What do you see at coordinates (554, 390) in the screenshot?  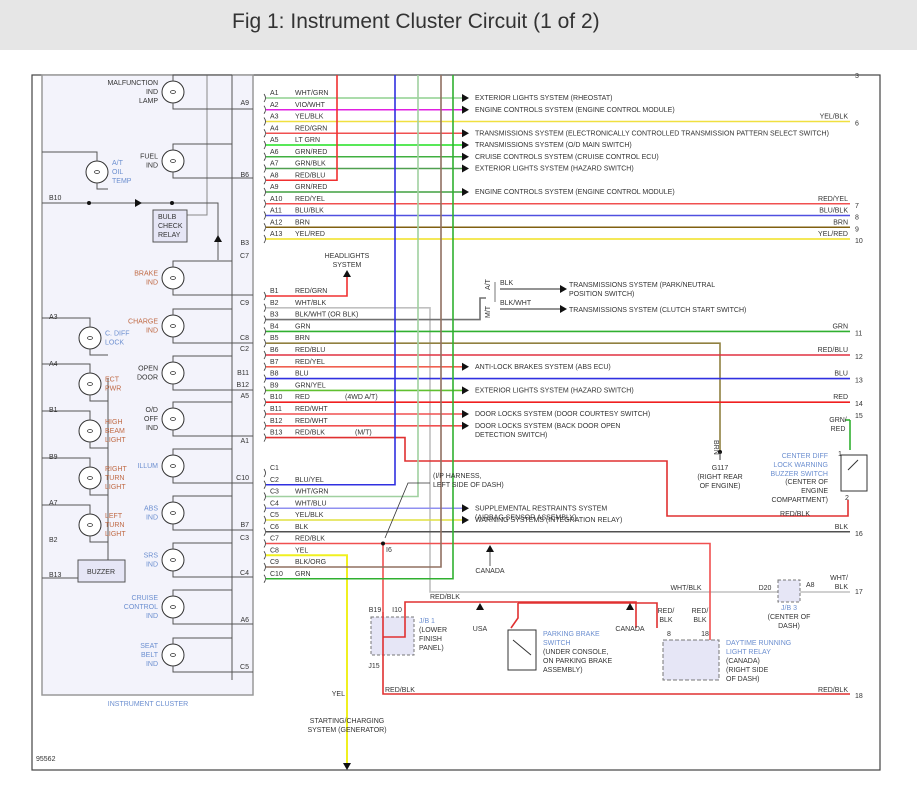 I see `destination-label: EXTERIOR LIGHTS SYSTEM (HAZARD SWITCH)` at bounding box center [554, 390].